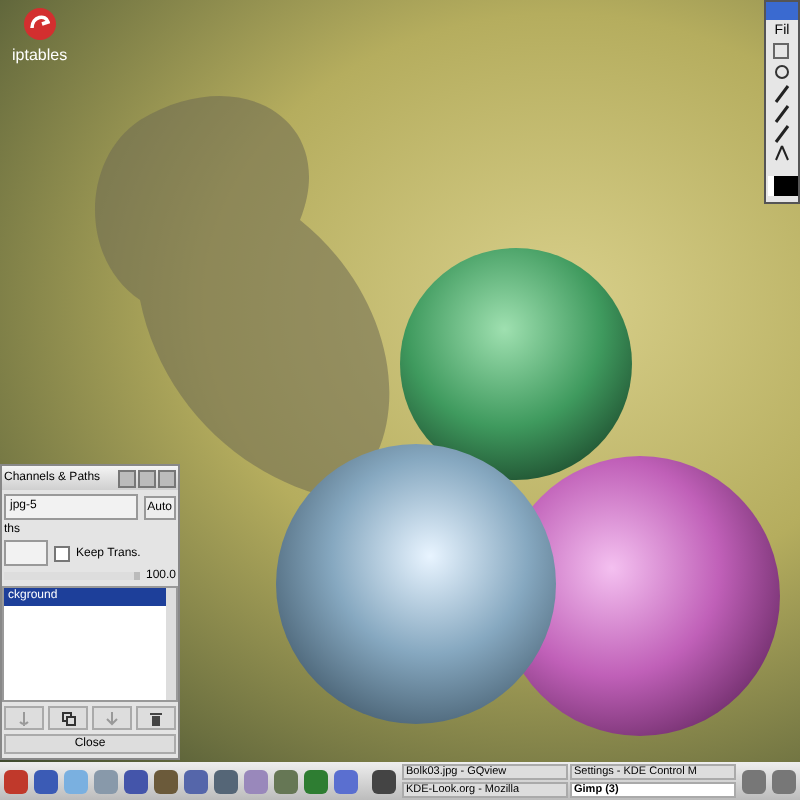  What do you see at coordinates (39, 24) in the screenshot?
I see `app-icon` at bounding box center [39, 24].